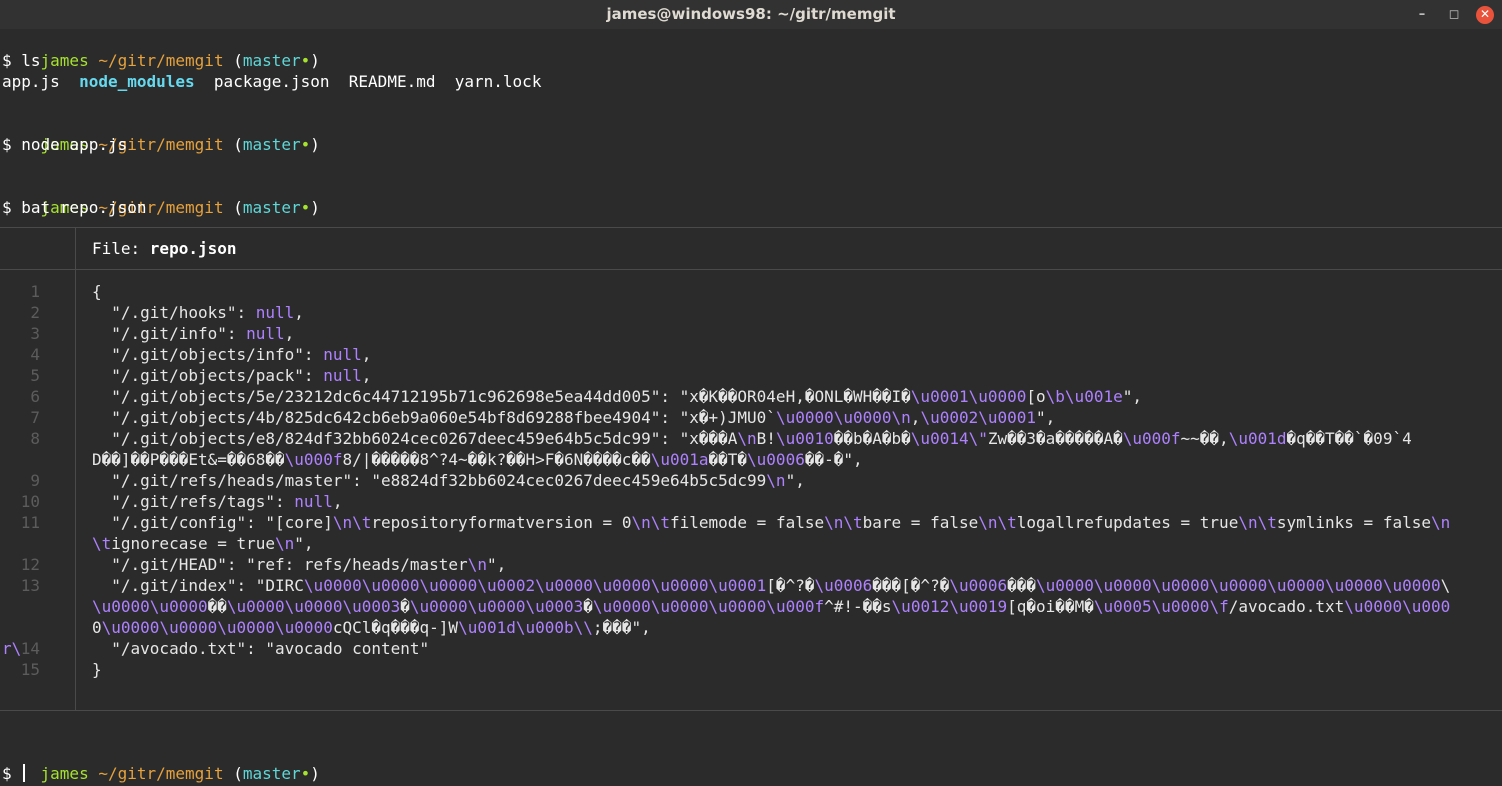 This screenshot has width=1502, height=786. I want to click on json-key: "/.git/info":, so click(169, 333).